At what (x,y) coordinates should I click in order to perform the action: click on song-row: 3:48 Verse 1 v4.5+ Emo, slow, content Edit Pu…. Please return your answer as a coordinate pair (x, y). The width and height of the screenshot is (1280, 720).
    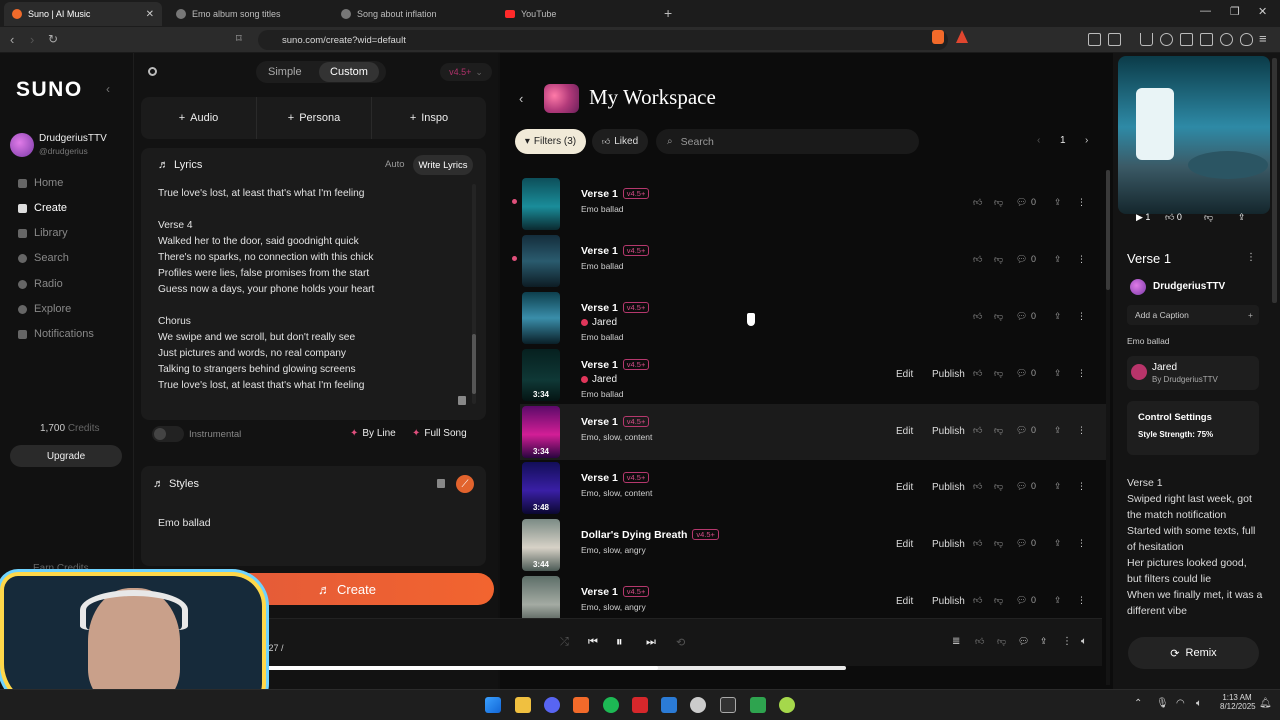
    Looking at the image, I should click on (813, 488).